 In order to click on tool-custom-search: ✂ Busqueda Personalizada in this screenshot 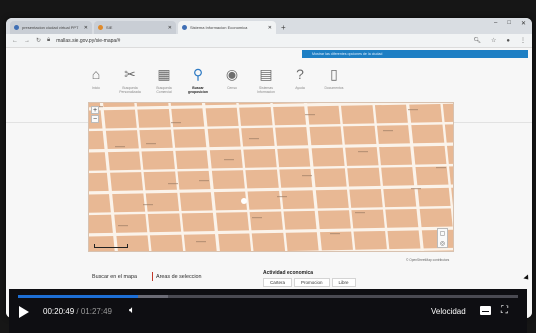, I will do `click(130, 84)`.